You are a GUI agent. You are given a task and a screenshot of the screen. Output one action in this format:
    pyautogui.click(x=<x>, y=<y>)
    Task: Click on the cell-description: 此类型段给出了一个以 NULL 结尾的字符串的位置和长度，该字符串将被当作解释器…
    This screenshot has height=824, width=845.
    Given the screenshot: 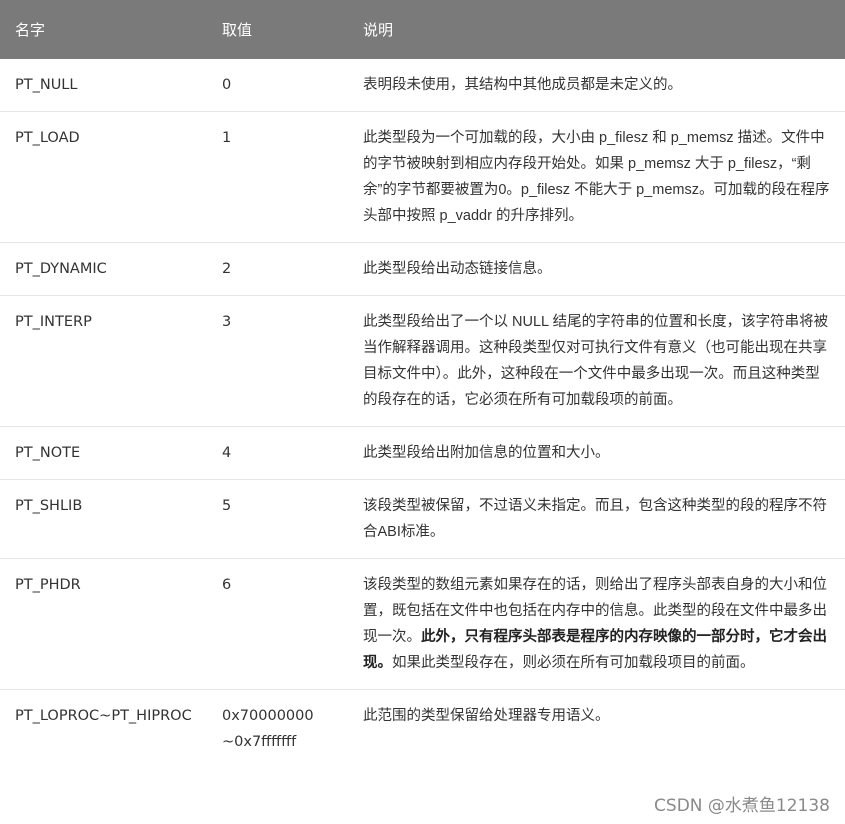 What is the action you would take?
    pyautogui.click(x=596, y=361)
    